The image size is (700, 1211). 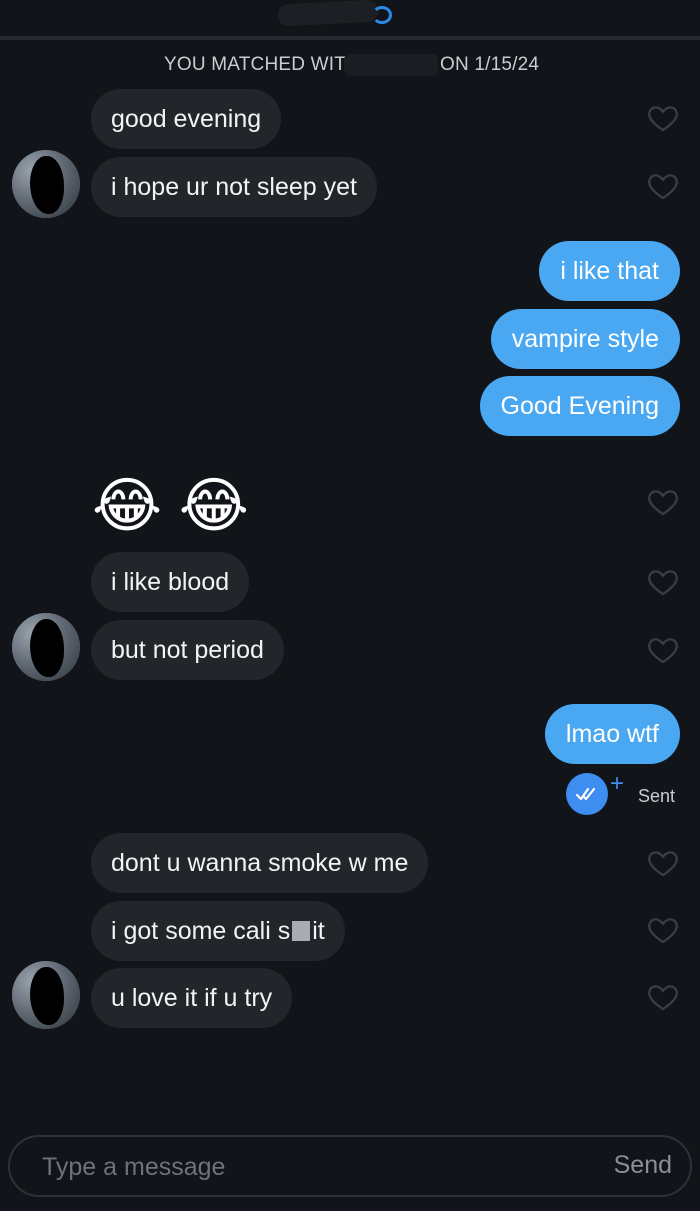 What do you see at coordinates (260, 863) in the screenshot?
I see `message-bubble-incoming: dont u wanna smoke w me` at bounding box center [260, 863].